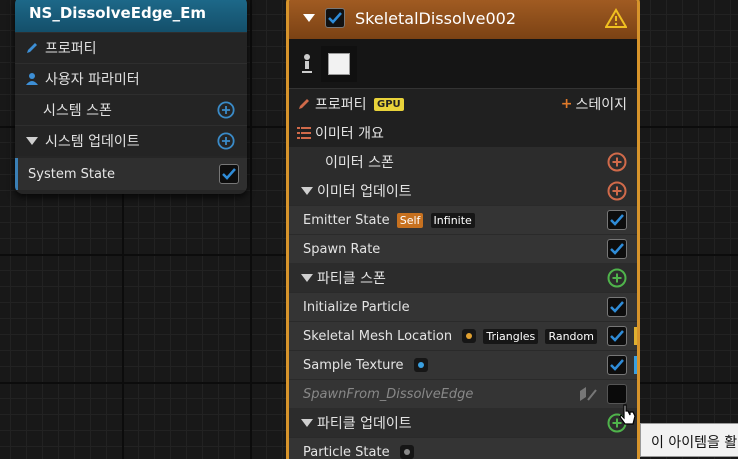 The height and width of the screenshot is (459, 738). Describe the element at coordinates (353, 365) in the screenshot. I see `sample-texture-text: Sample Texture` at that location.